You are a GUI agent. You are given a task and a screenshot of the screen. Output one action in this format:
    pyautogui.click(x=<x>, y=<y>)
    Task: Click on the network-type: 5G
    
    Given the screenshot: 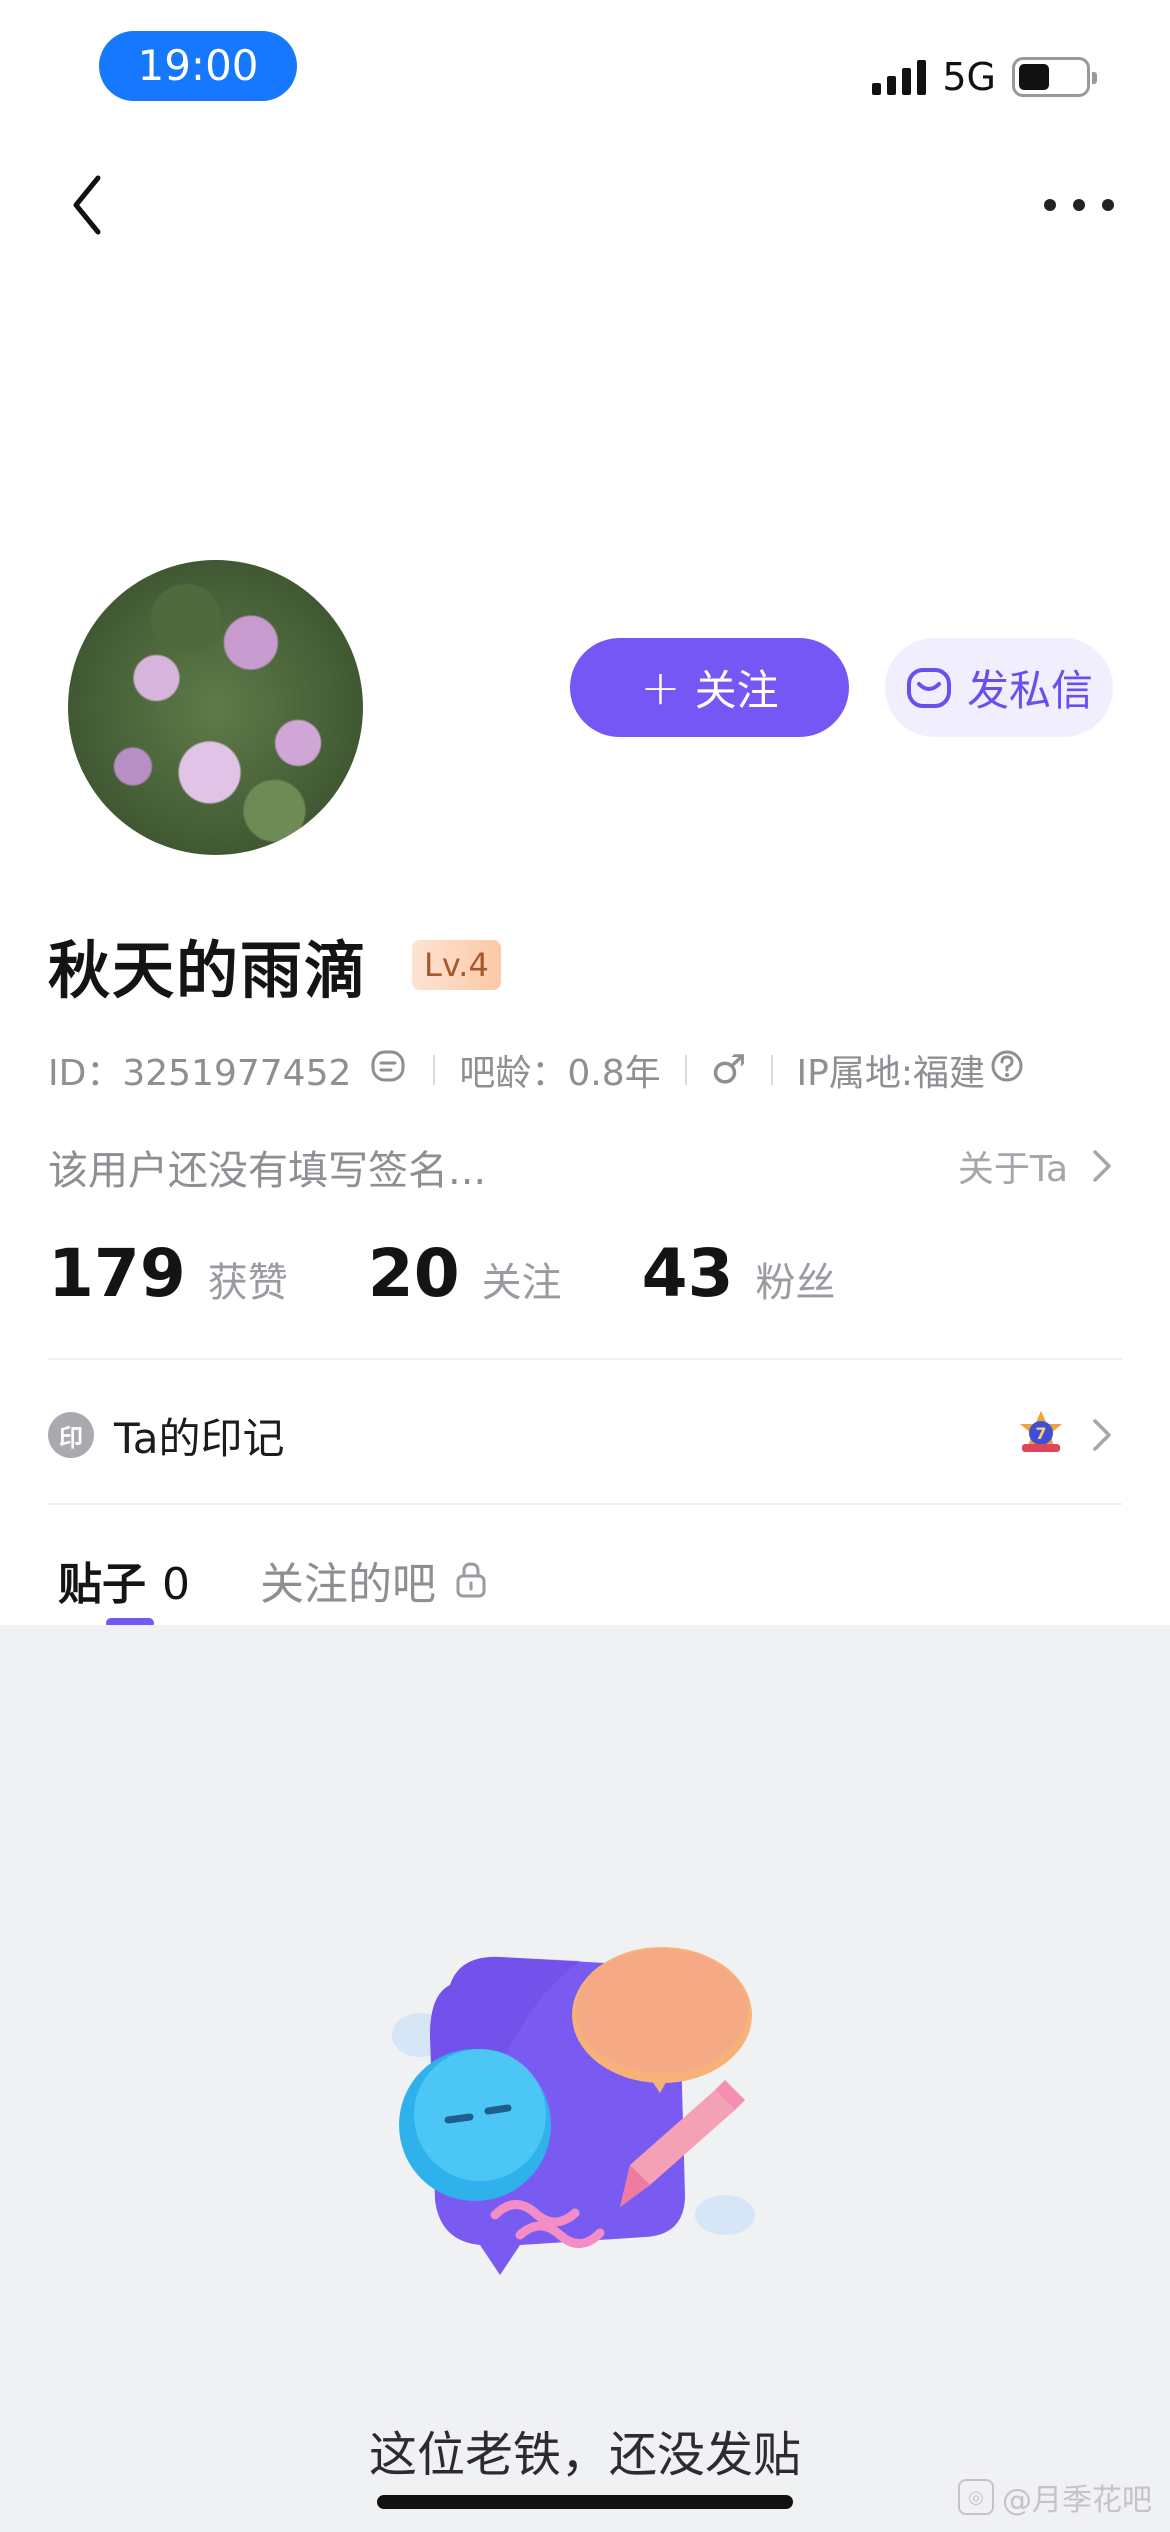 What is the action you would take?
    pyautogui.click(x=969, y=77)
    